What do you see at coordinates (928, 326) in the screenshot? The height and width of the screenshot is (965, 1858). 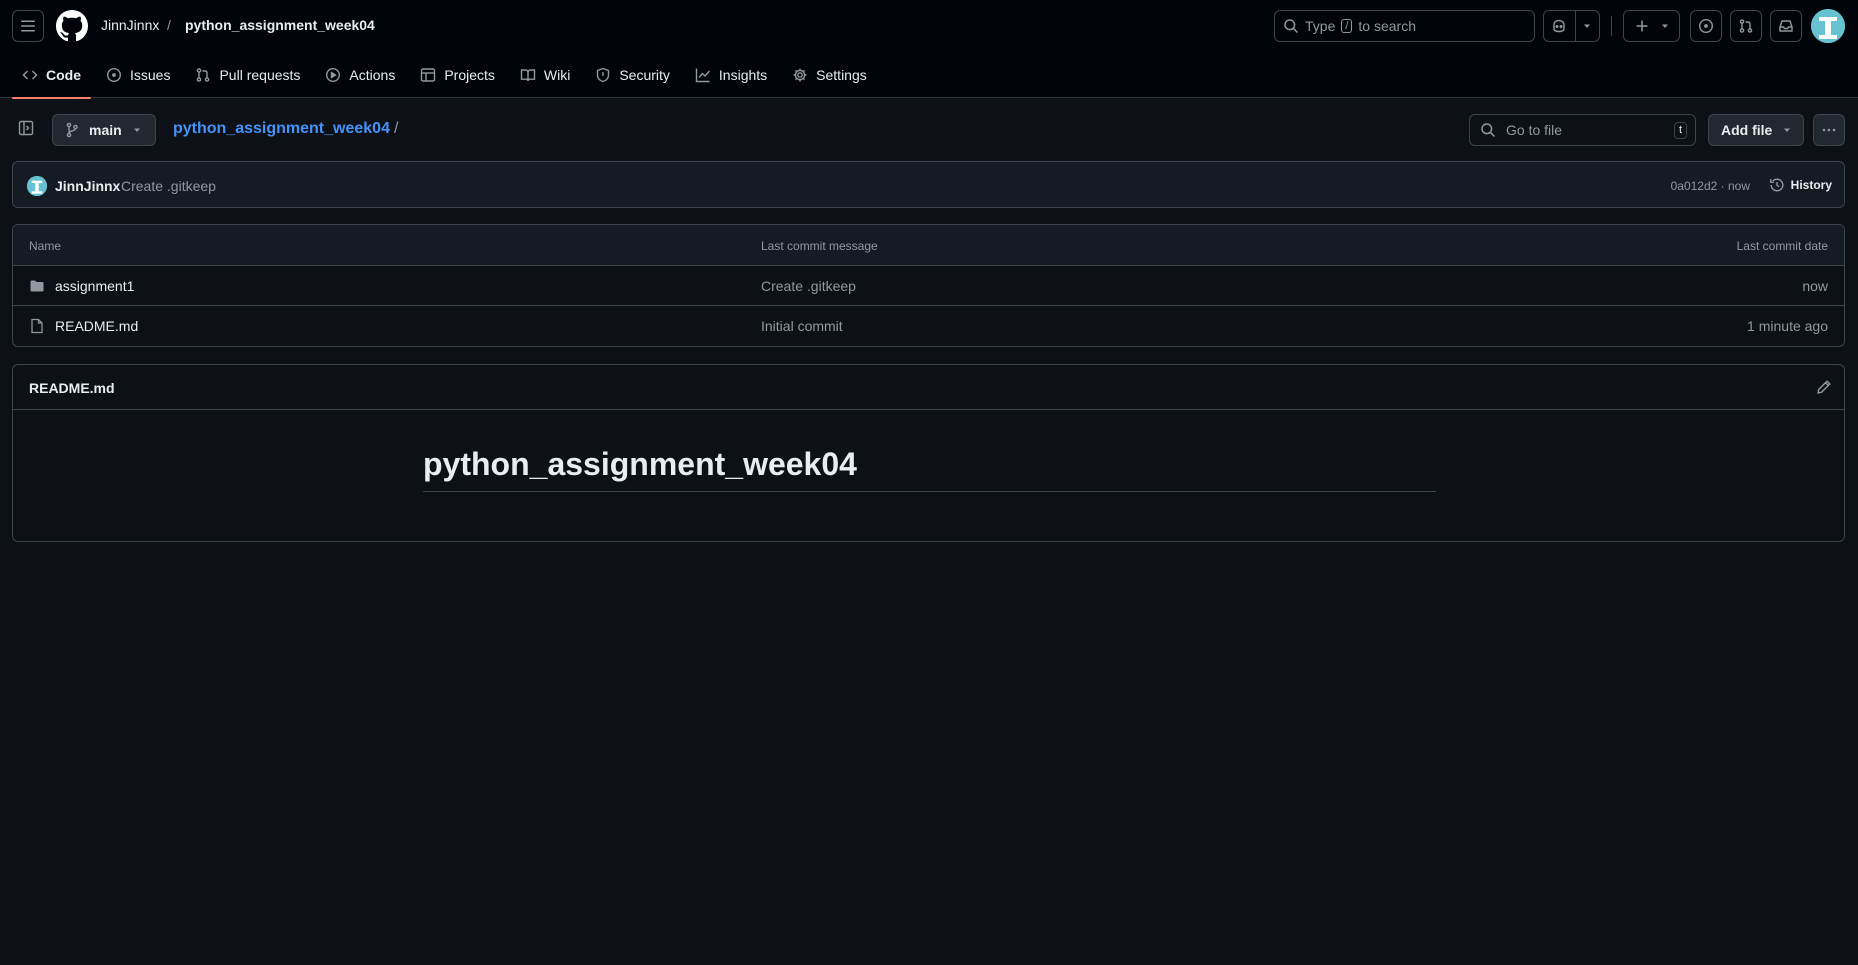 I see `table-row: README.md Initial commit 1 minute ago` at bounding box center [928, 326].